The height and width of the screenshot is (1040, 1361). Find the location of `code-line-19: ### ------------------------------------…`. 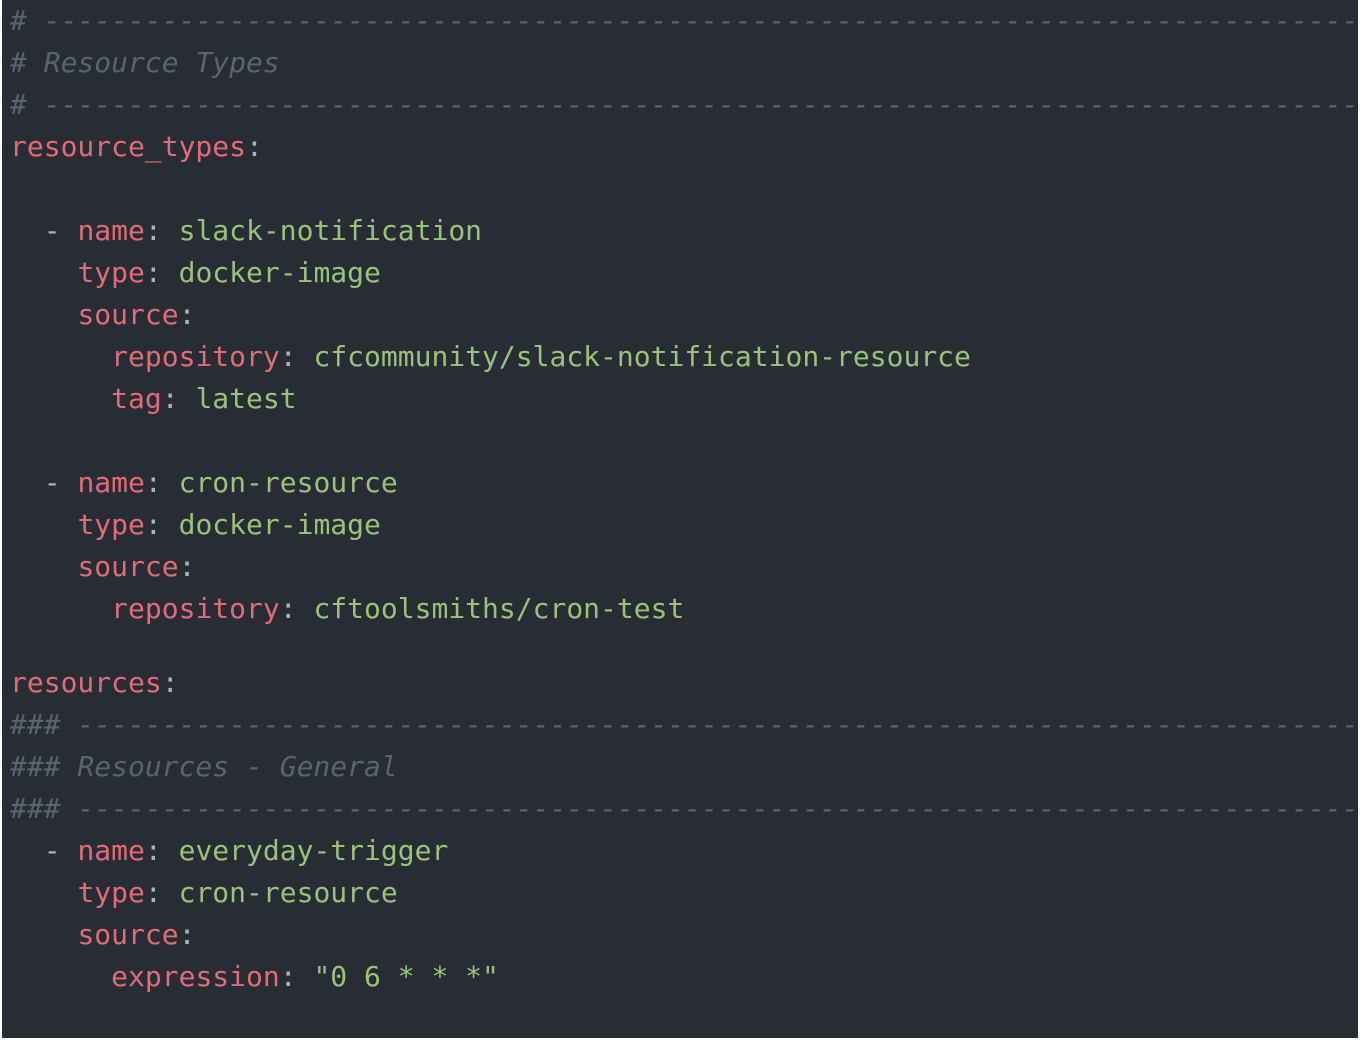

code-line-19: ### ------------------------------------… is located at coordinates (684, 809).